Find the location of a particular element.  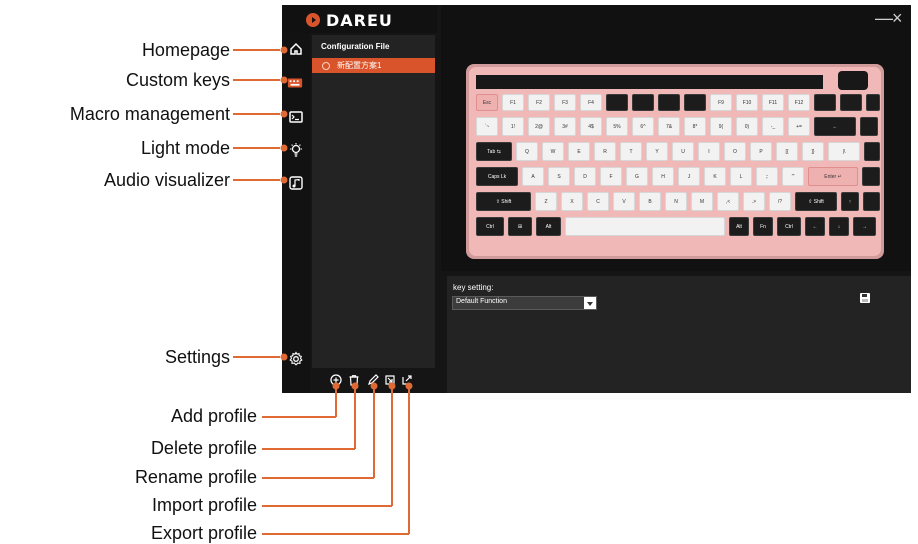

keyboard-key: J is located at coordinates (689, 176).